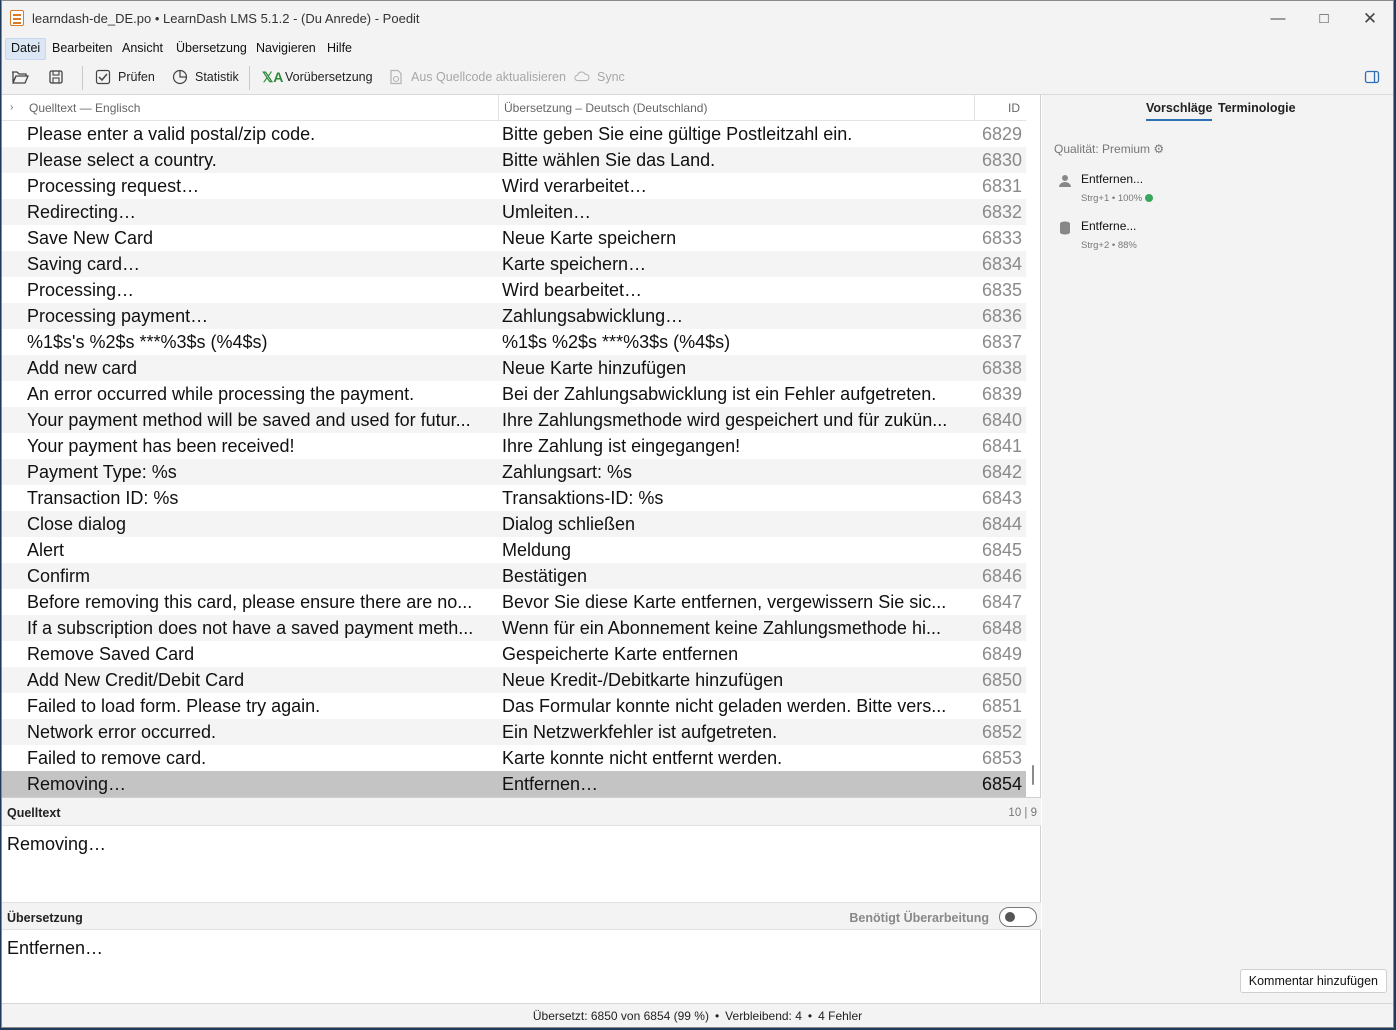 Image resolution: width=1396 pixels, height=1030 pixels. What do you see at coordinates (605, 108) in the screenshot?
I see `column-translation-header: Übersetzung – Deutsch (Deutschland)` at bounding box center [605, 108].